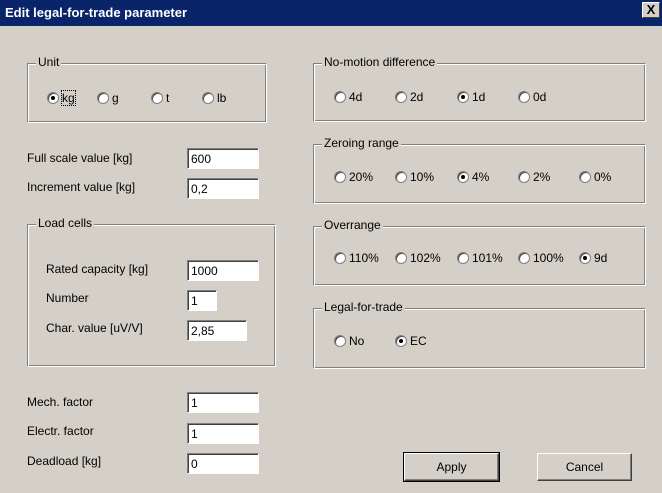  Describe the element at coordinates (361, 143) in the screenshot. I see `zeroing-group-label: Zeroing range` at that location.